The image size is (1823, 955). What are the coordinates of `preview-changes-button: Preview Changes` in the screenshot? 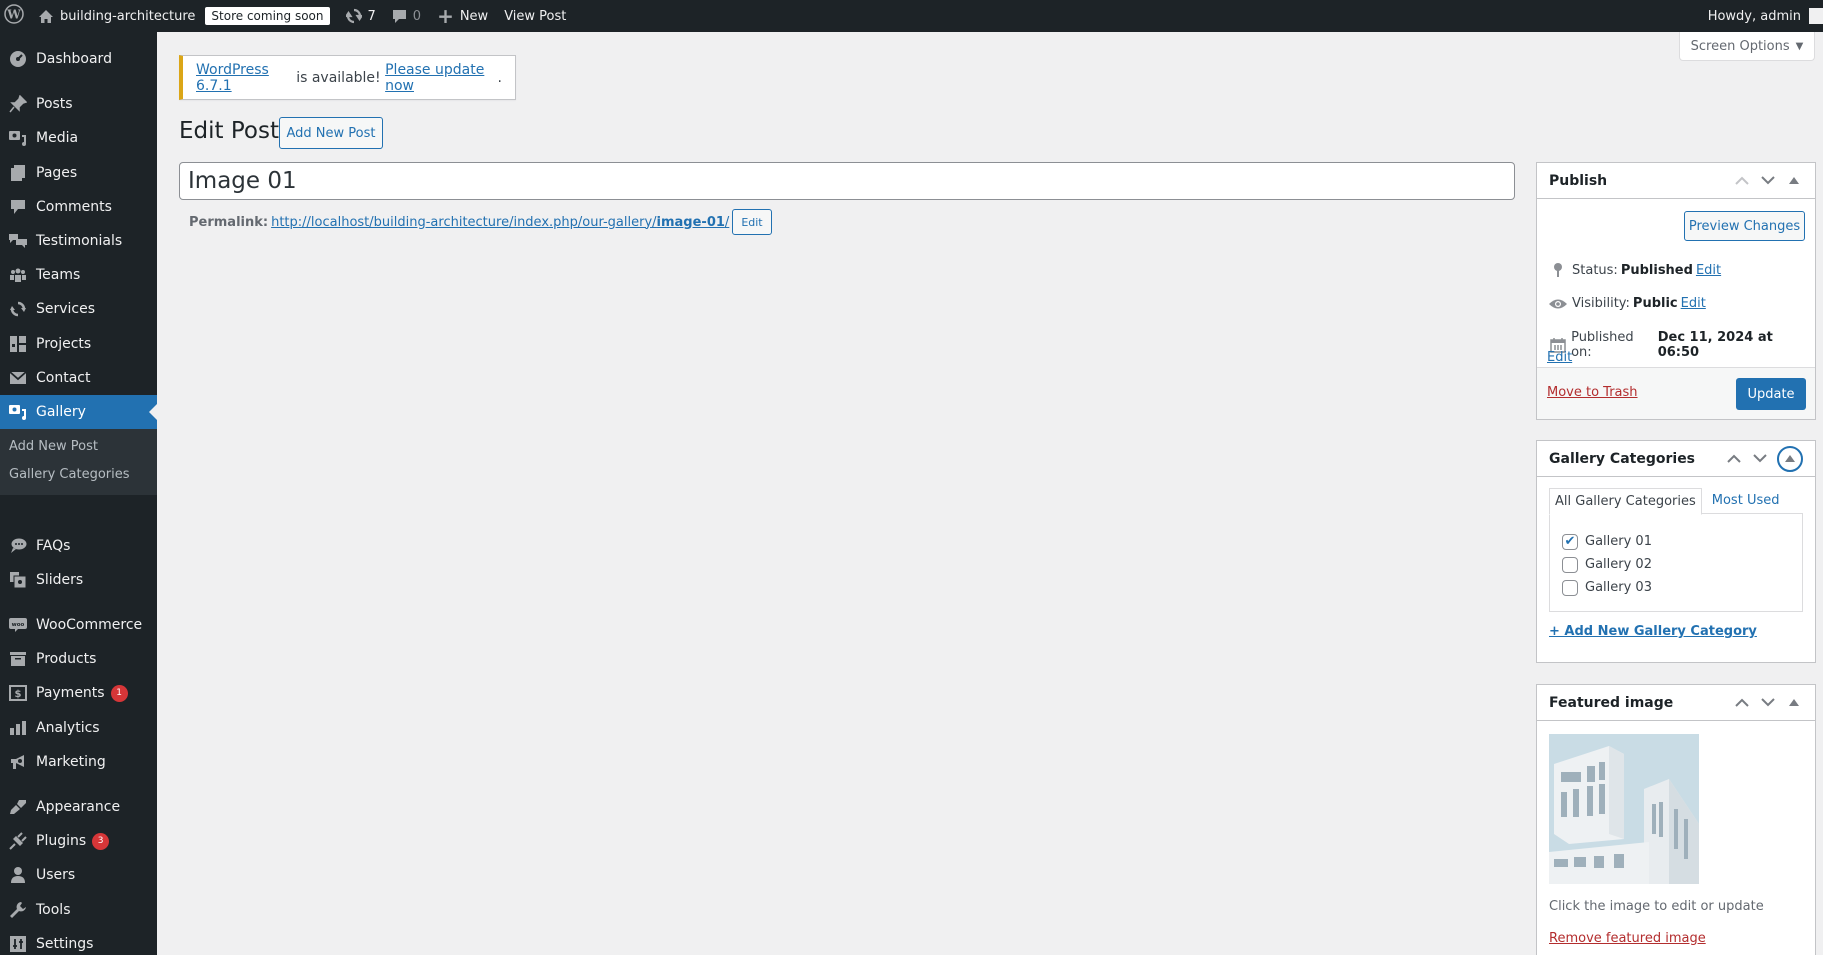 It's located at (1744, 226).